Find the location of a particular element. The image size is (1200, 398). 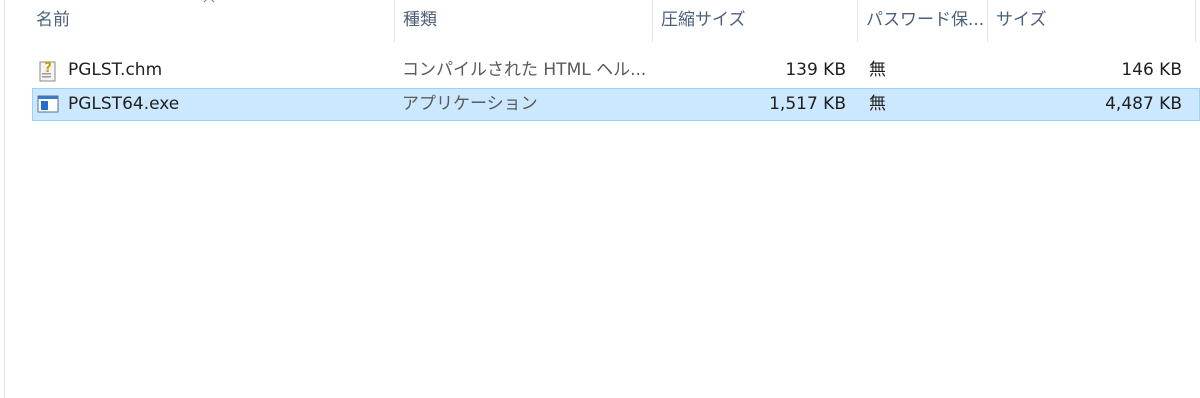

column-divider is located at coordinates (1195, 21).